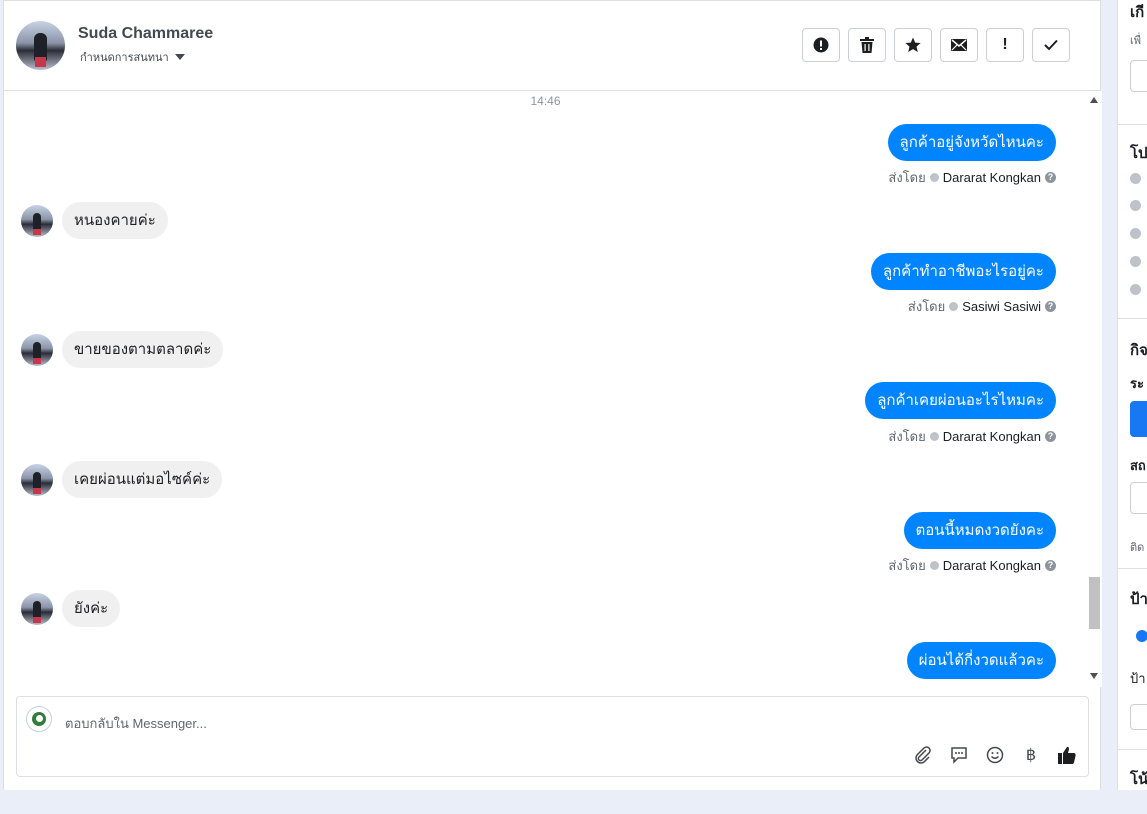 The width and height of the screenshot is (1147, 814). I want to click on work-icon, so click(1135, 205).